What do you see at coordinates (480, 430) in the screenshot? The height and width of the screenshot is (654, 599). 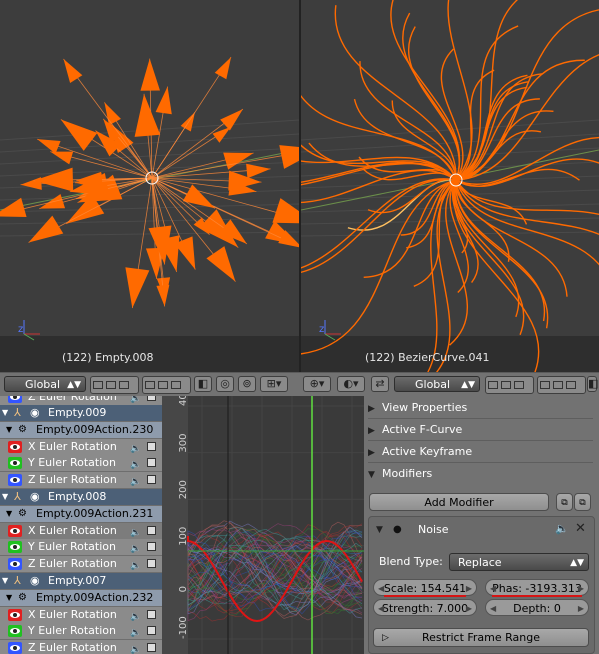 I see `panel-active-fcurve: ▶ Active F-Curve` at bounding box center [480, 430].